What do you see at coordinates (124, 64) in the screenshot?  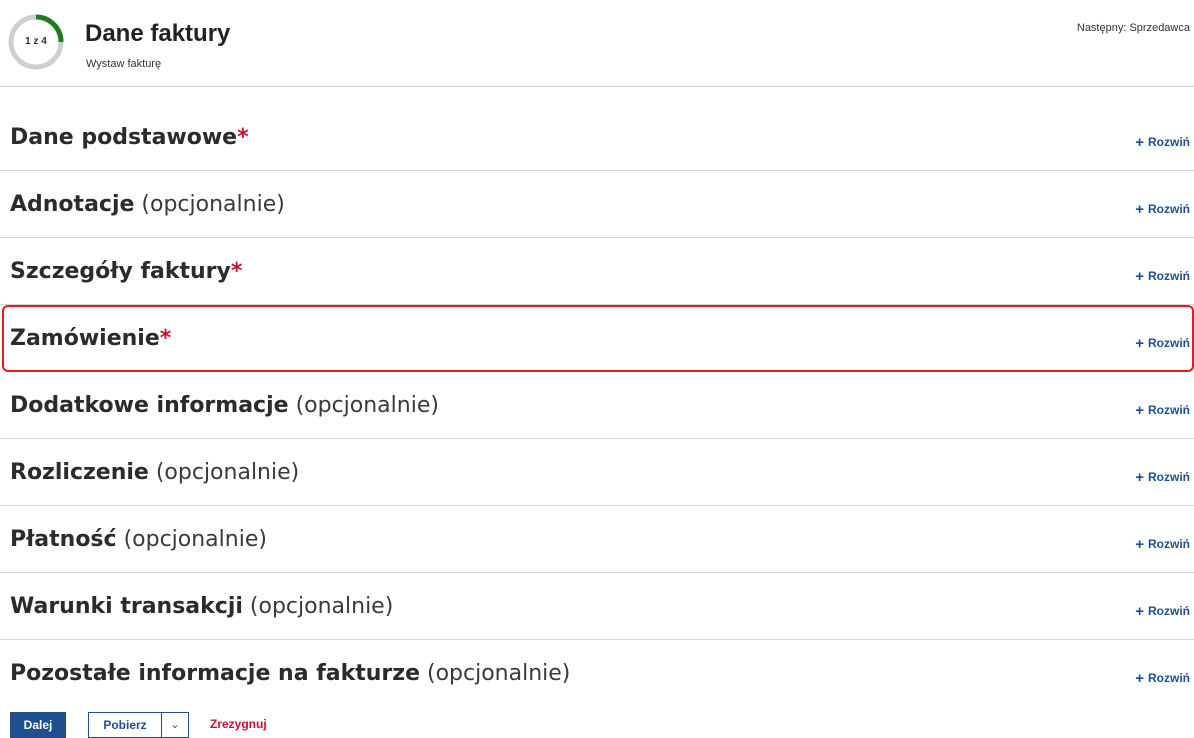 I see `page-subtitle: Wystaw fakturę` at bounding box center [124, 64].